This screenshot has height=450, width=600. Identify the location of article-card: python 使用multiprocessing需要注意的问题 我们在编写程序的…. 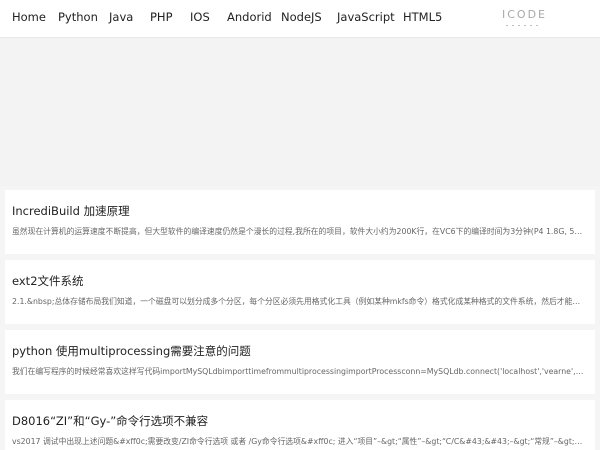
(300, 362).